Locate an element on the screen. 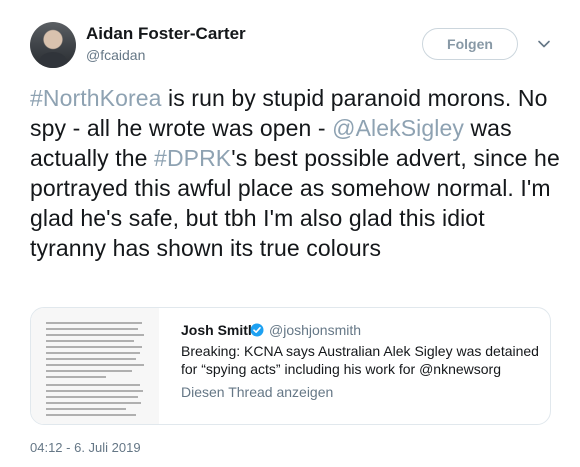  mention-link: @AlekSigley is located at coordinates (398, 128).